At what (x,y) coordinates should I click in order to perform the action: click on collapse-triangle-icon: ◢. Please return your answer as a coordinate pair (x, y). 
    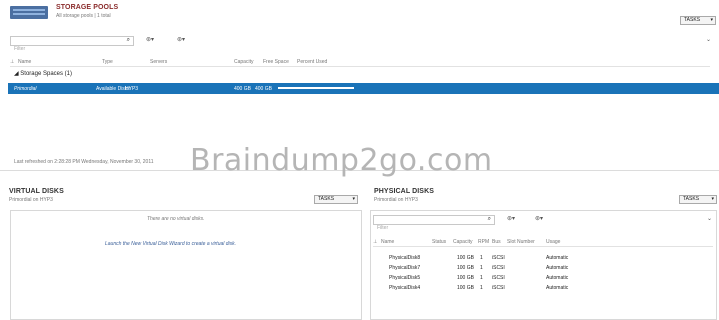
    Looking at the image, I should click on (16, 74).